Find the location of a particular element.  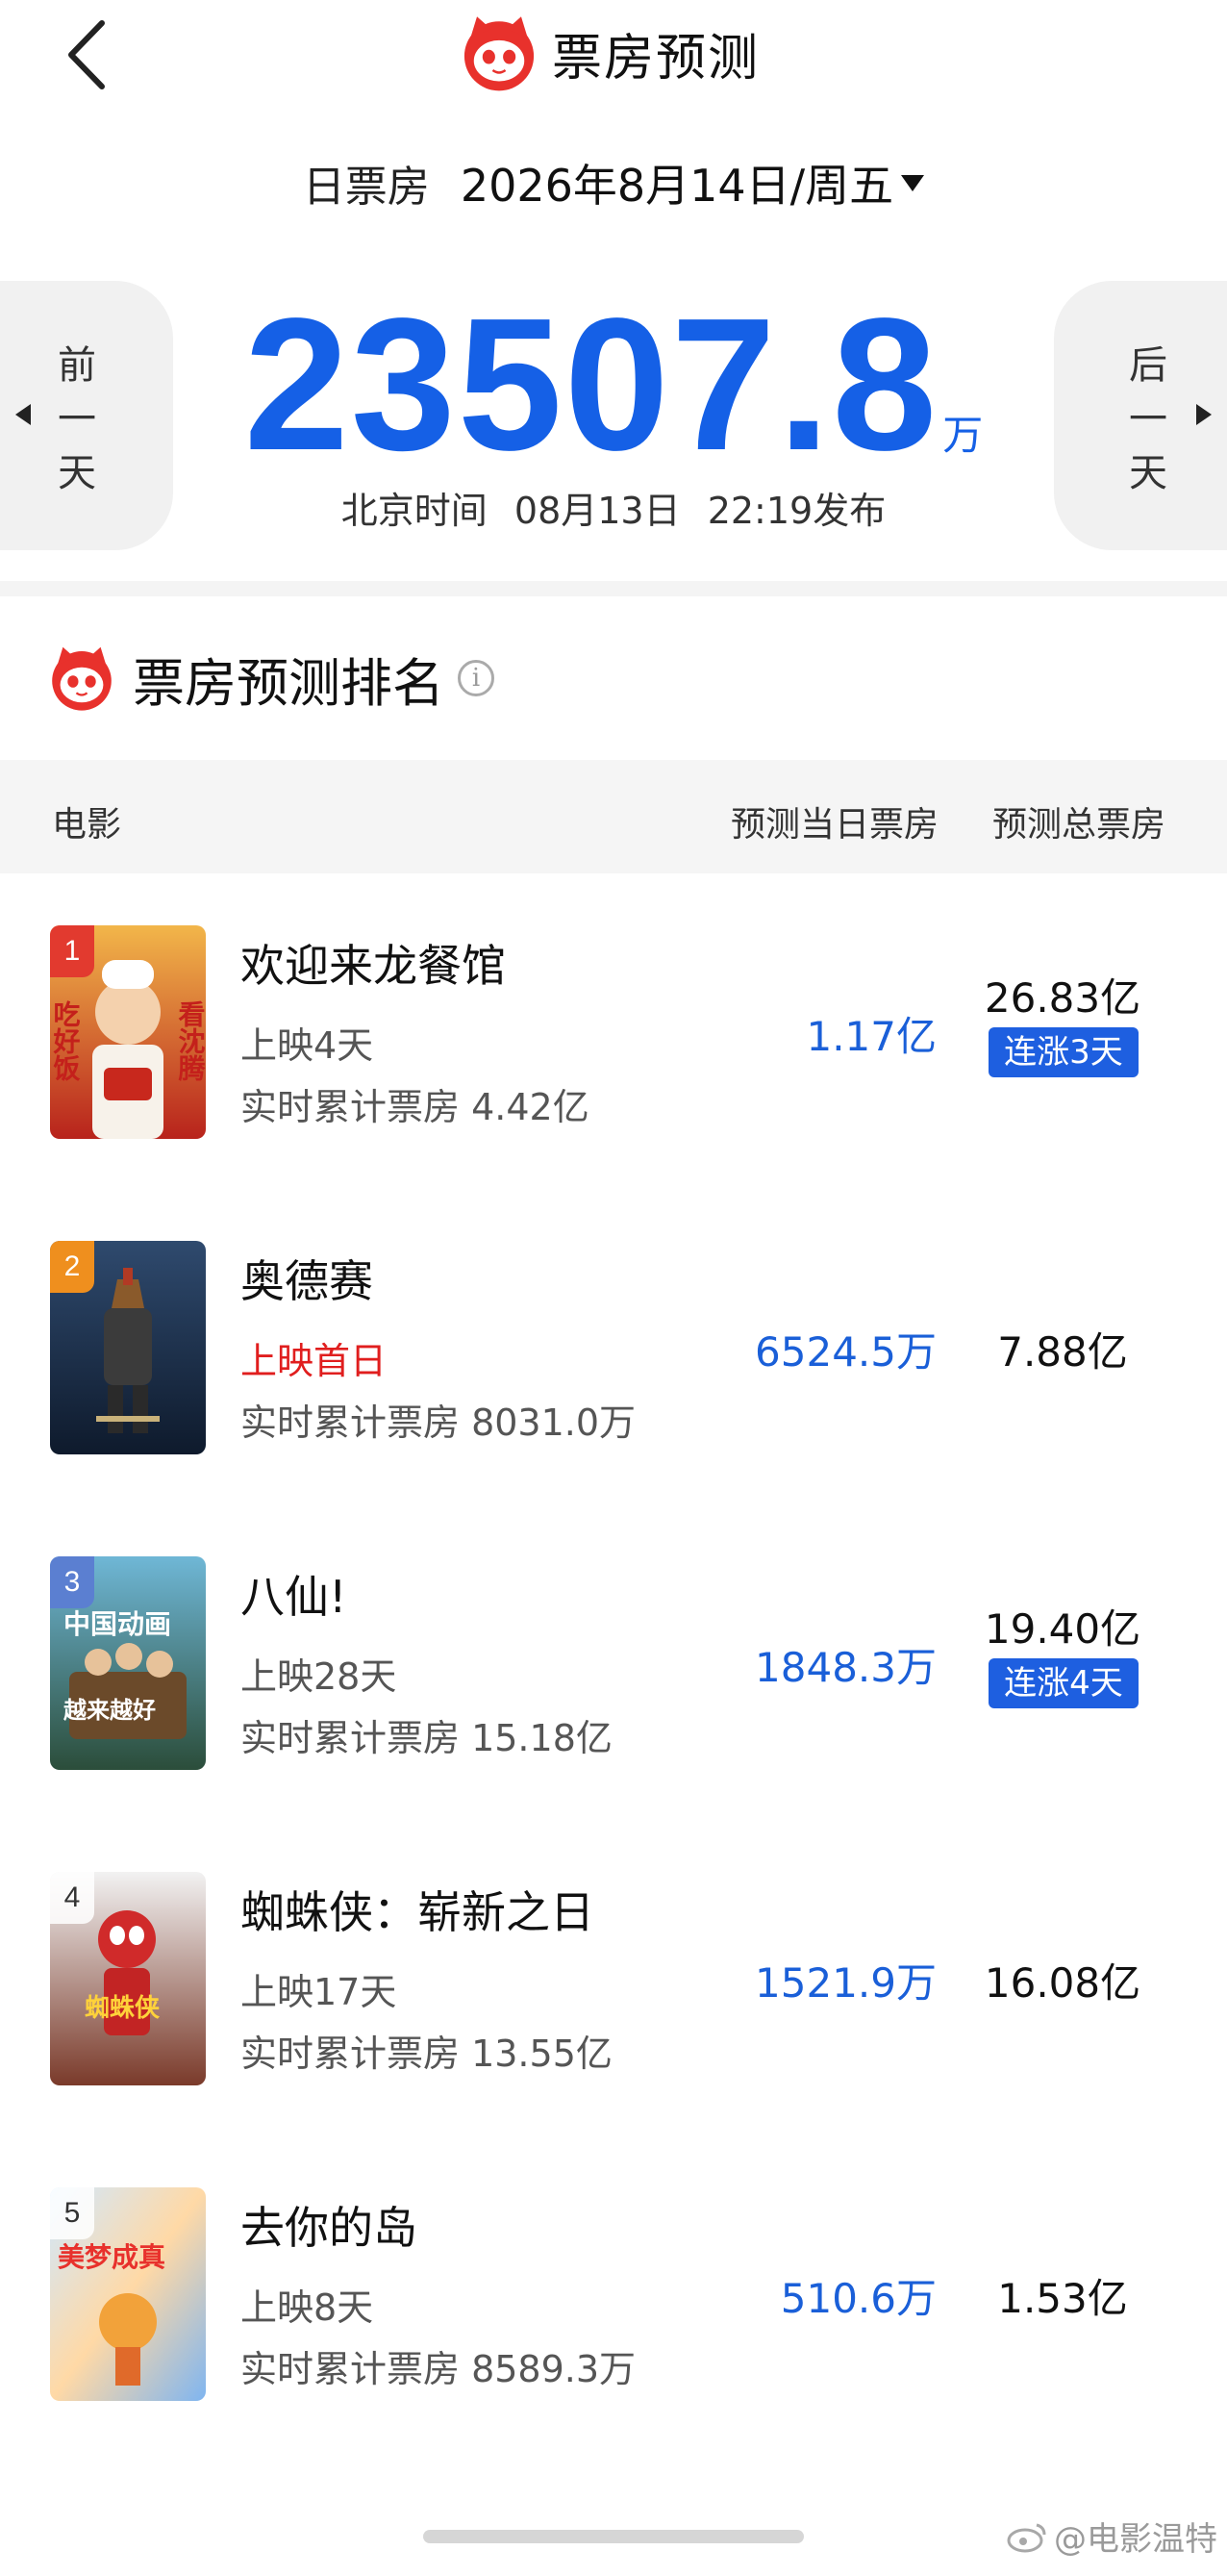

total-box-office: 23507.8万 is located at coordinates (613, 385).